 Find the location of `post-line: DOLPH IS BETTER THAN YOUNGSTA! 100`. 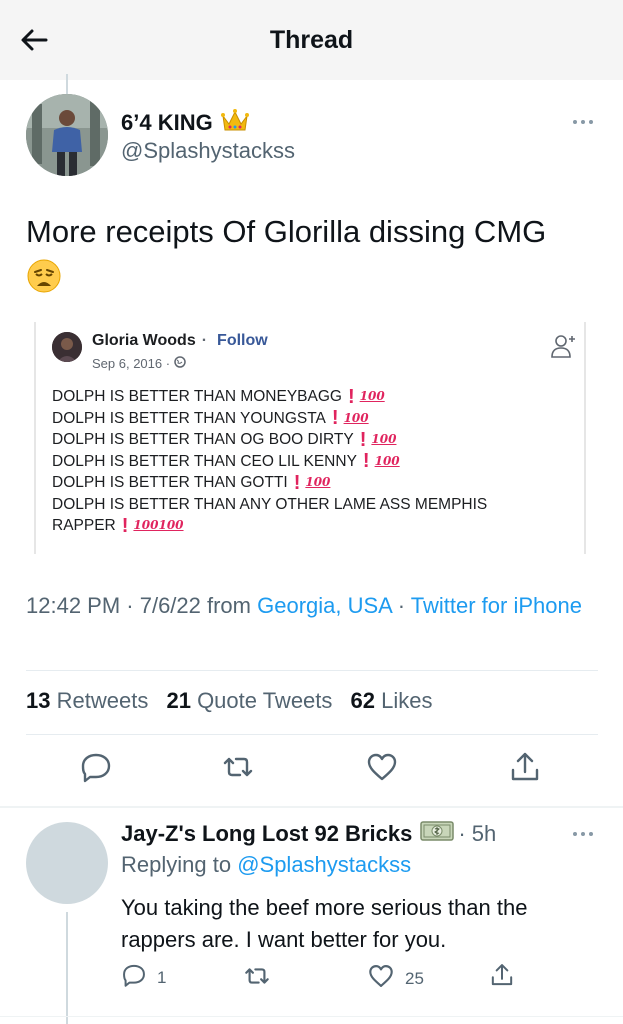

post-line: DOLPH IS BETTER THAN YOUNGSTA! 100 is located at coordinates (317, 419).